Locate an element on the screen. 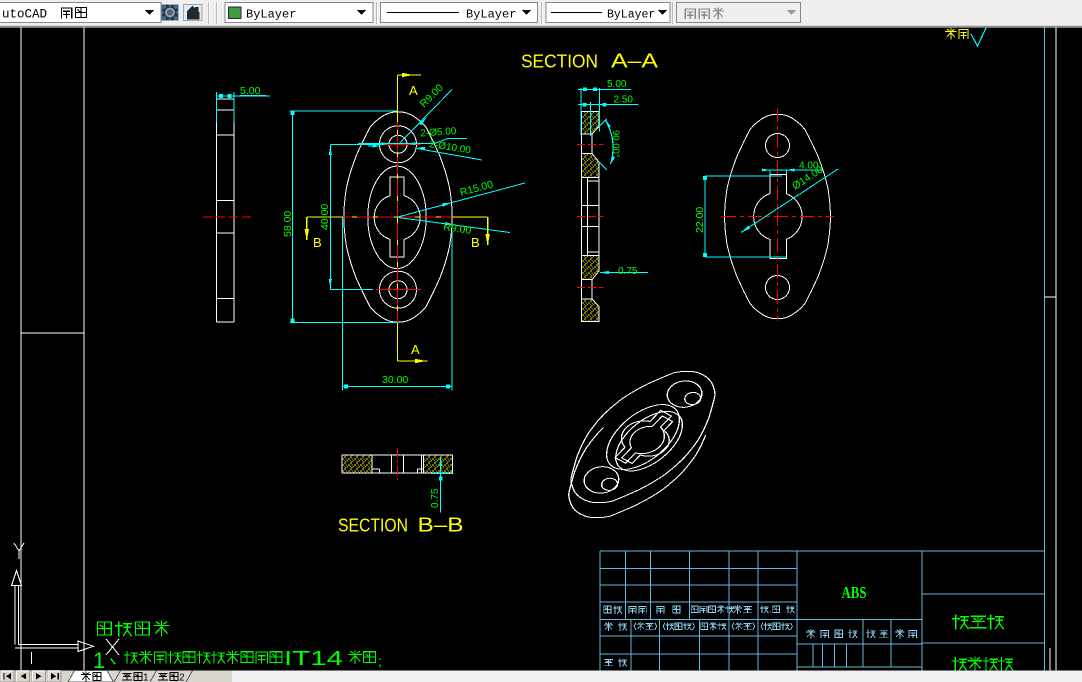  svg-text: utoCAD is located at coordinates (24, 15).